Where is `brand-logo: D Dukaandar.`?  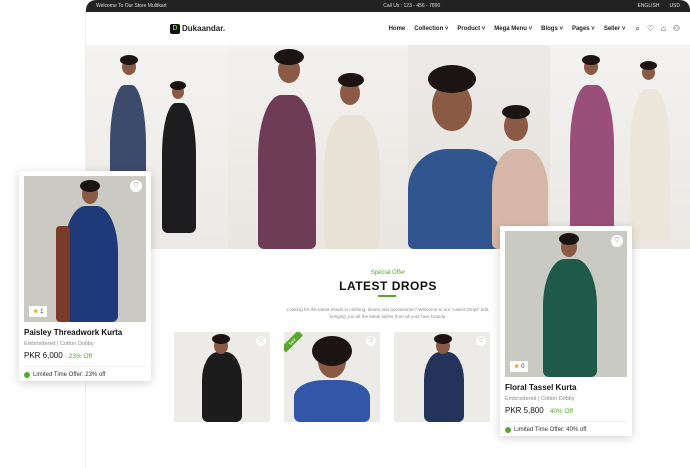 brand-logo: D Dukaandar. is located at coordinates (240, 28).